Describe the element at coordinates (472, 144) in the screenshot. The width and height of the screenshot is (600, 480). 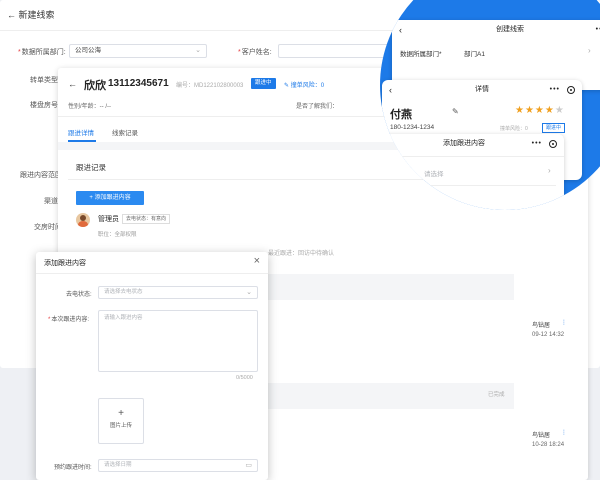
I see `mobile-header: ‹ 添加跟进内容 •••` at that location.